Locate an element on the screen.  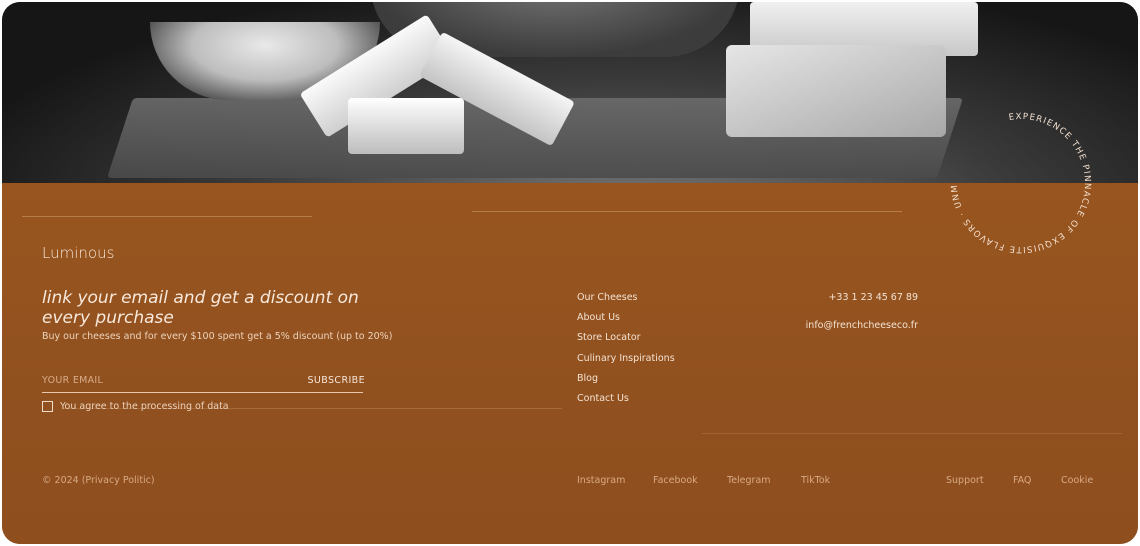
consent-checkbox is located at coordinates (47, 406).